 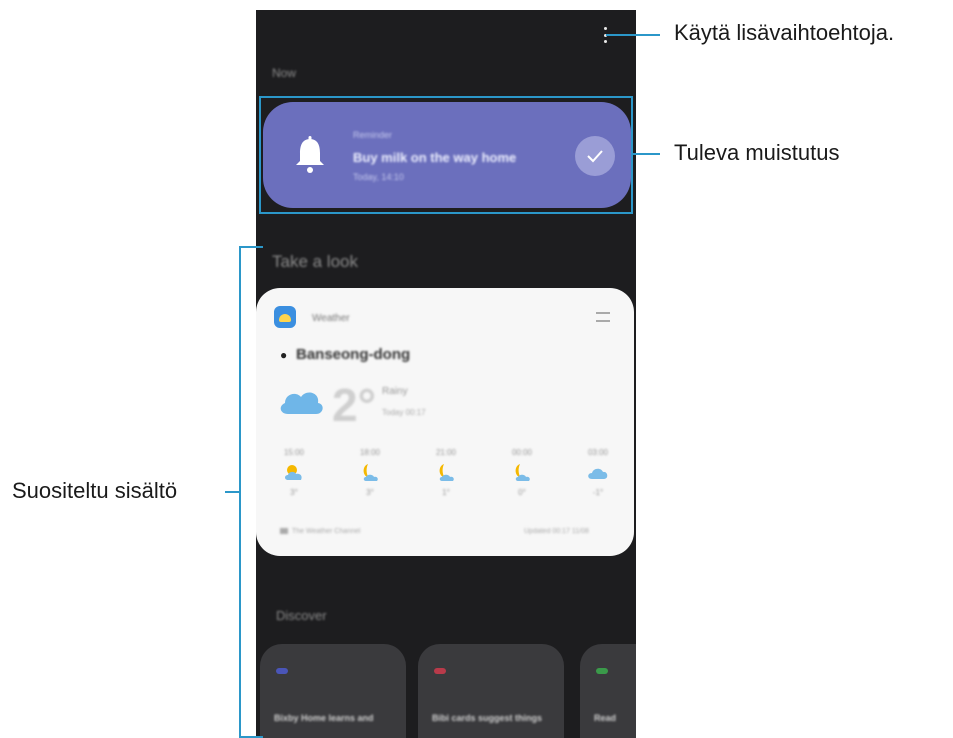 What do you see at coordinates (284, 73) in the screenshot?
I see `section-now-label: Now` at bounding box center [284, 73].